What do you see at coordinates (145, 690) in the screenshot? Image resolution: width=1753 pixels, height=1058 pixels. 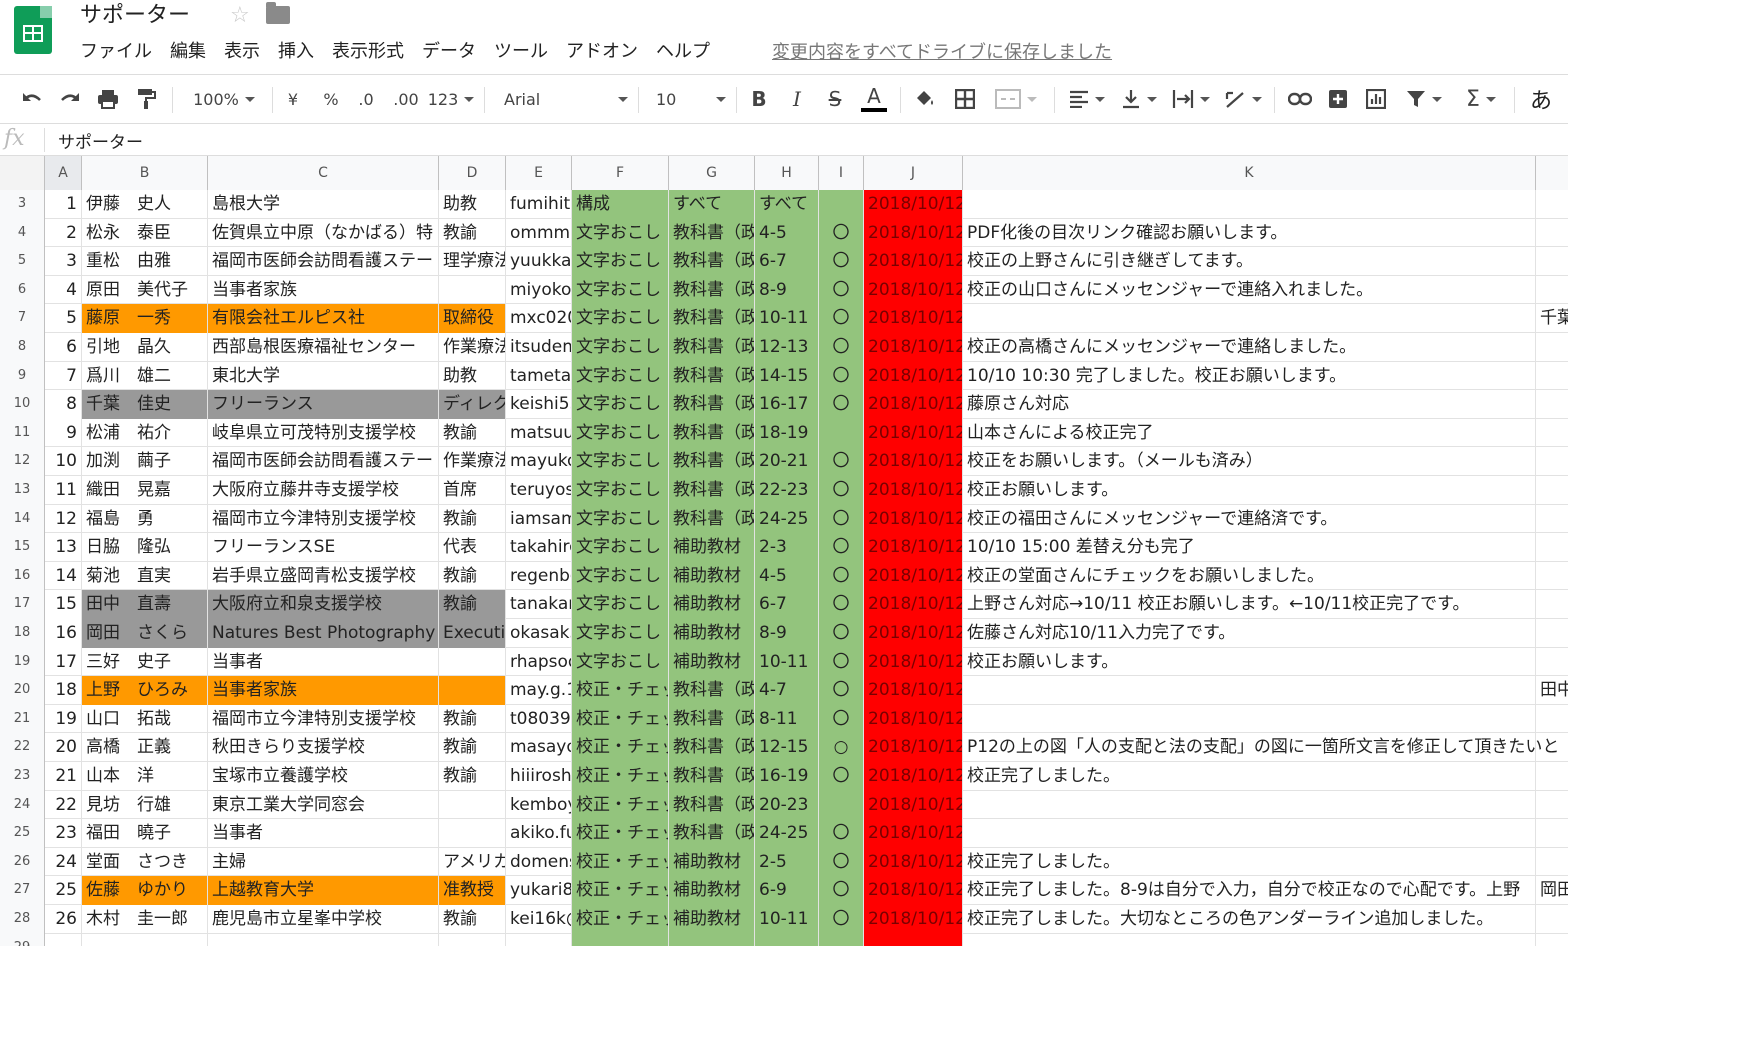 I see `cell-b: 上野 ひろみ` at bounding box center [145, 690].